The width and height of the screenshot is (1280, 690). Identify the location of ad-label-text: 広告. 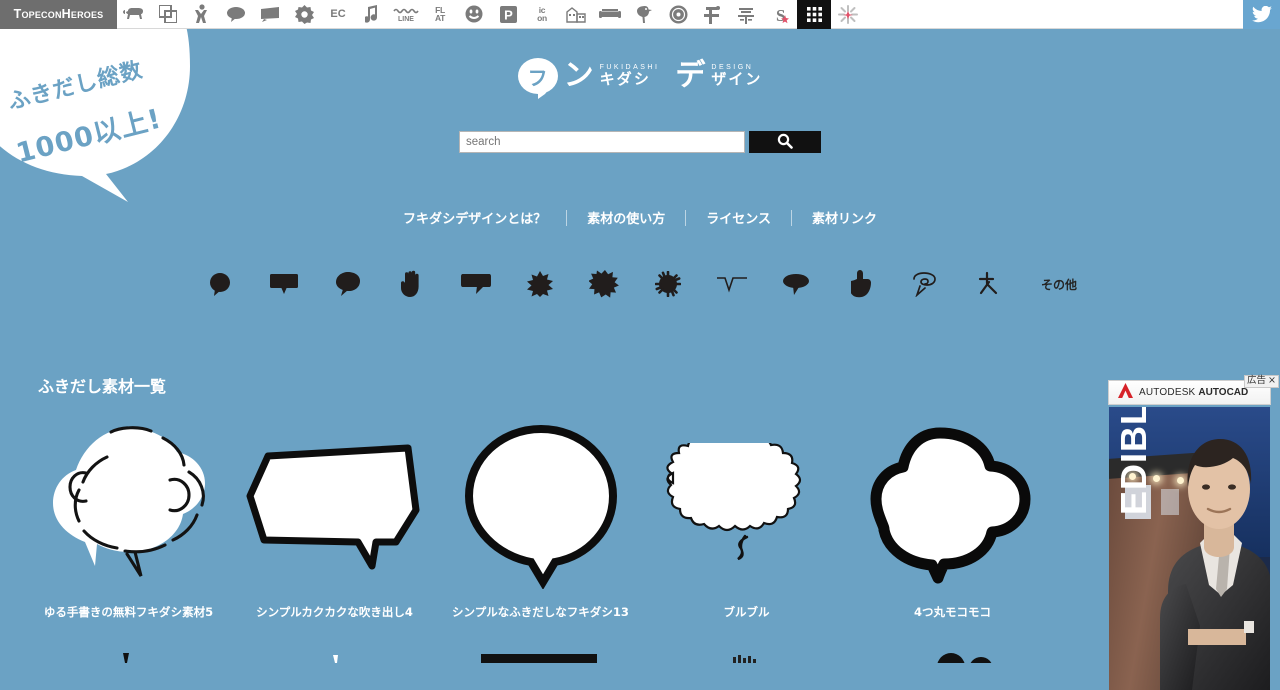
(1257, 380).